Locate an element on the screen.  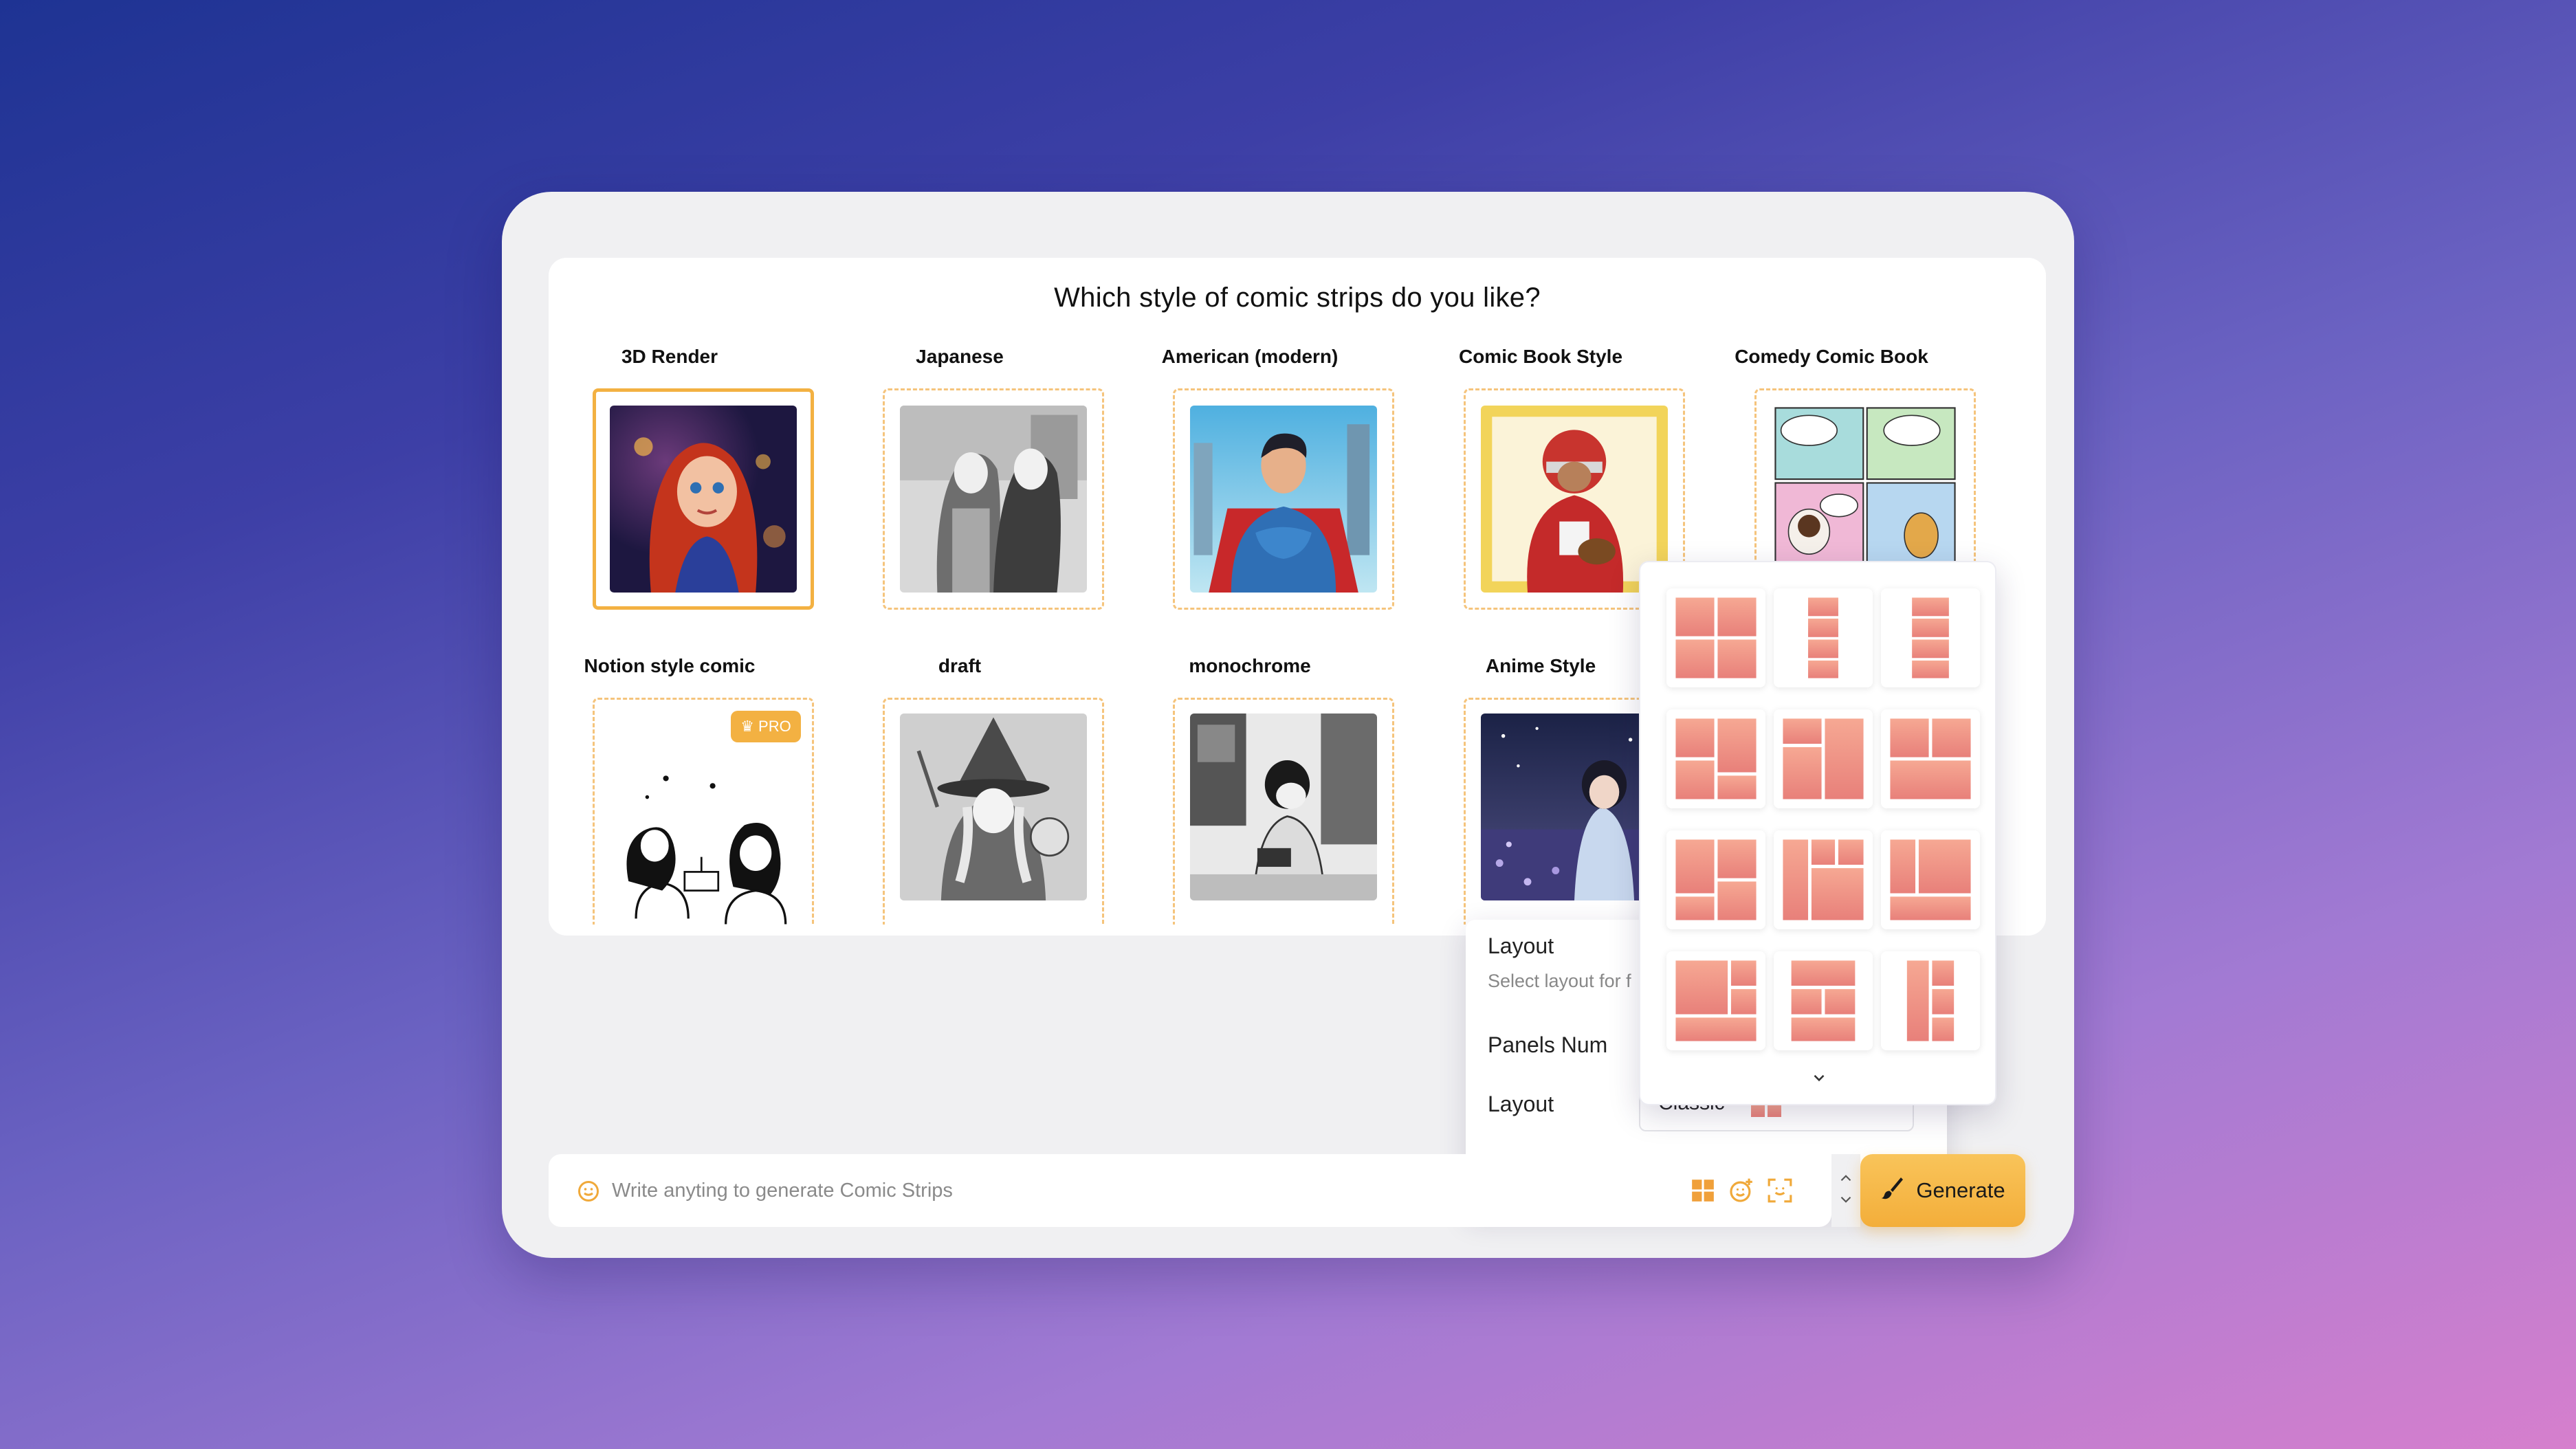
style-card-american is located at coordinates (1283, 499).